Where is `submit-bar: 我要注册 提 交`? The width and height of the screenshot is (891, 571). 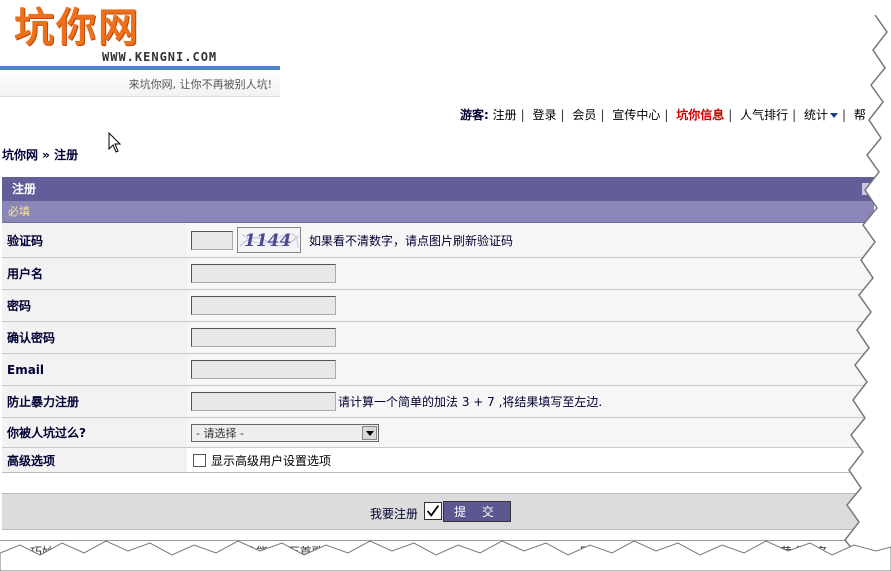
submit-bar: 我要注册 提 交 is located at coordinates (438, 511).